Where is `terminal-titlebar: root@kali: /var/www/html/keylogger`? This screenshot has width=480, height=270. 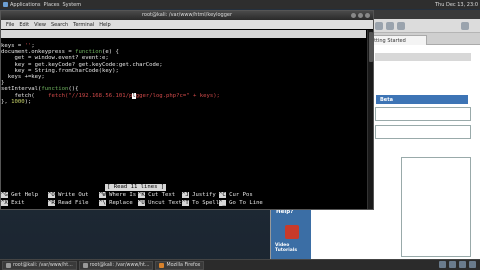 terminal-titlebar: root@kali: /var/www/html/keylogger is located at coordinates (187, 15).